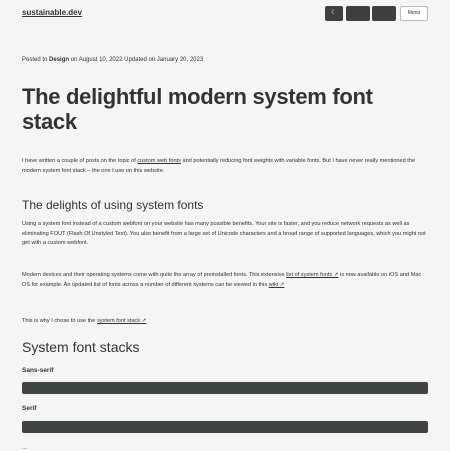 The height and width of the screenshot is (451, 450). I want to click on moon-icon: ☾, so click(334, 13).